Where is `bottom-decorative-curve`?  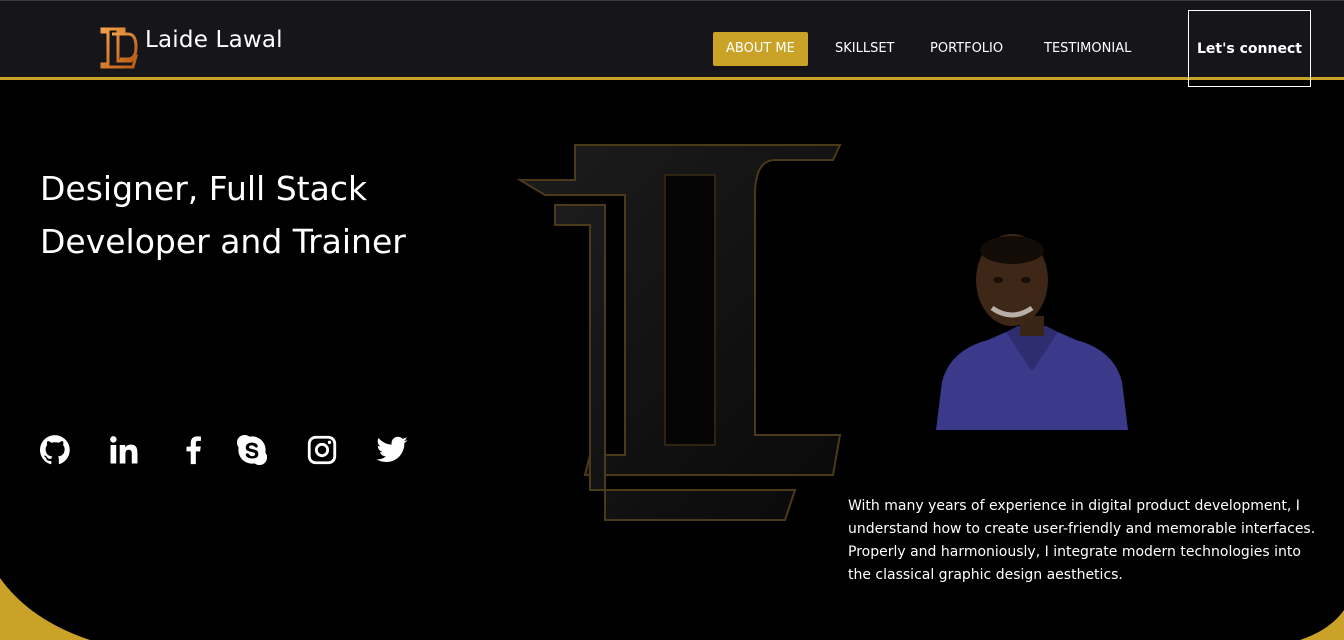 bottom-decorative-curve is located at coordinates (672, 609).